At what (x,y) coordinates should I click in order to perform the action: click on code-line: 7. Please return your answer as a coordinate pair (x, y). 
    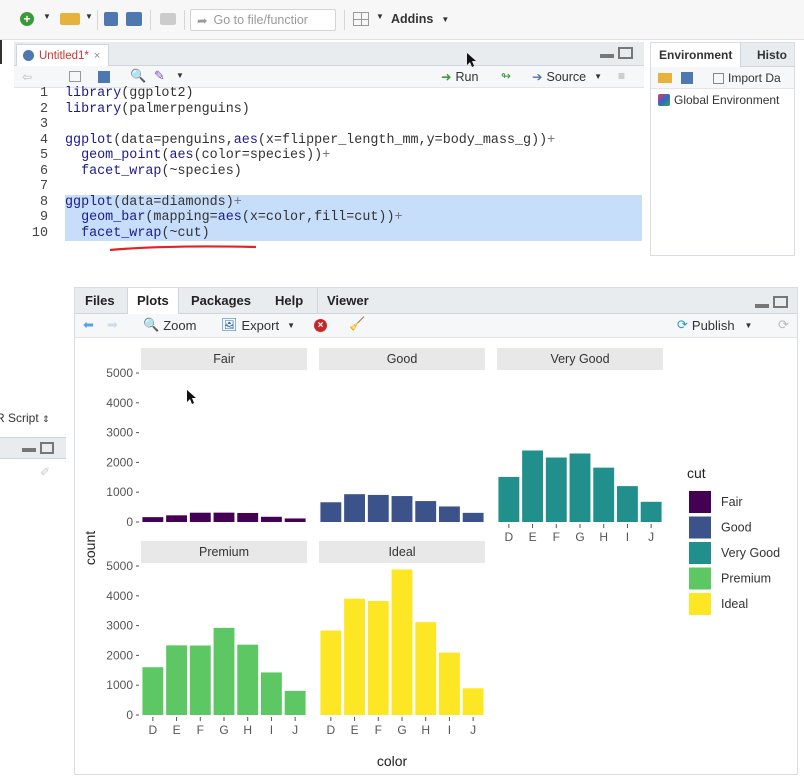
    Looking at the image, I should click on (328, 187).